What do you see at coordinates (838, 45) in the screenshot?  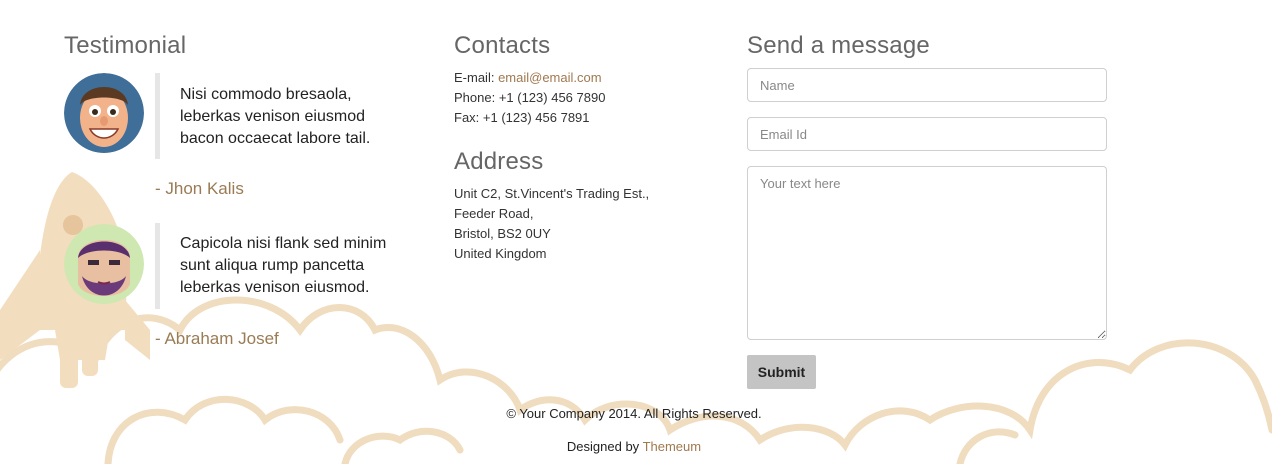 I see `send-message-title: Send a message` at bounding box center [838, 45].